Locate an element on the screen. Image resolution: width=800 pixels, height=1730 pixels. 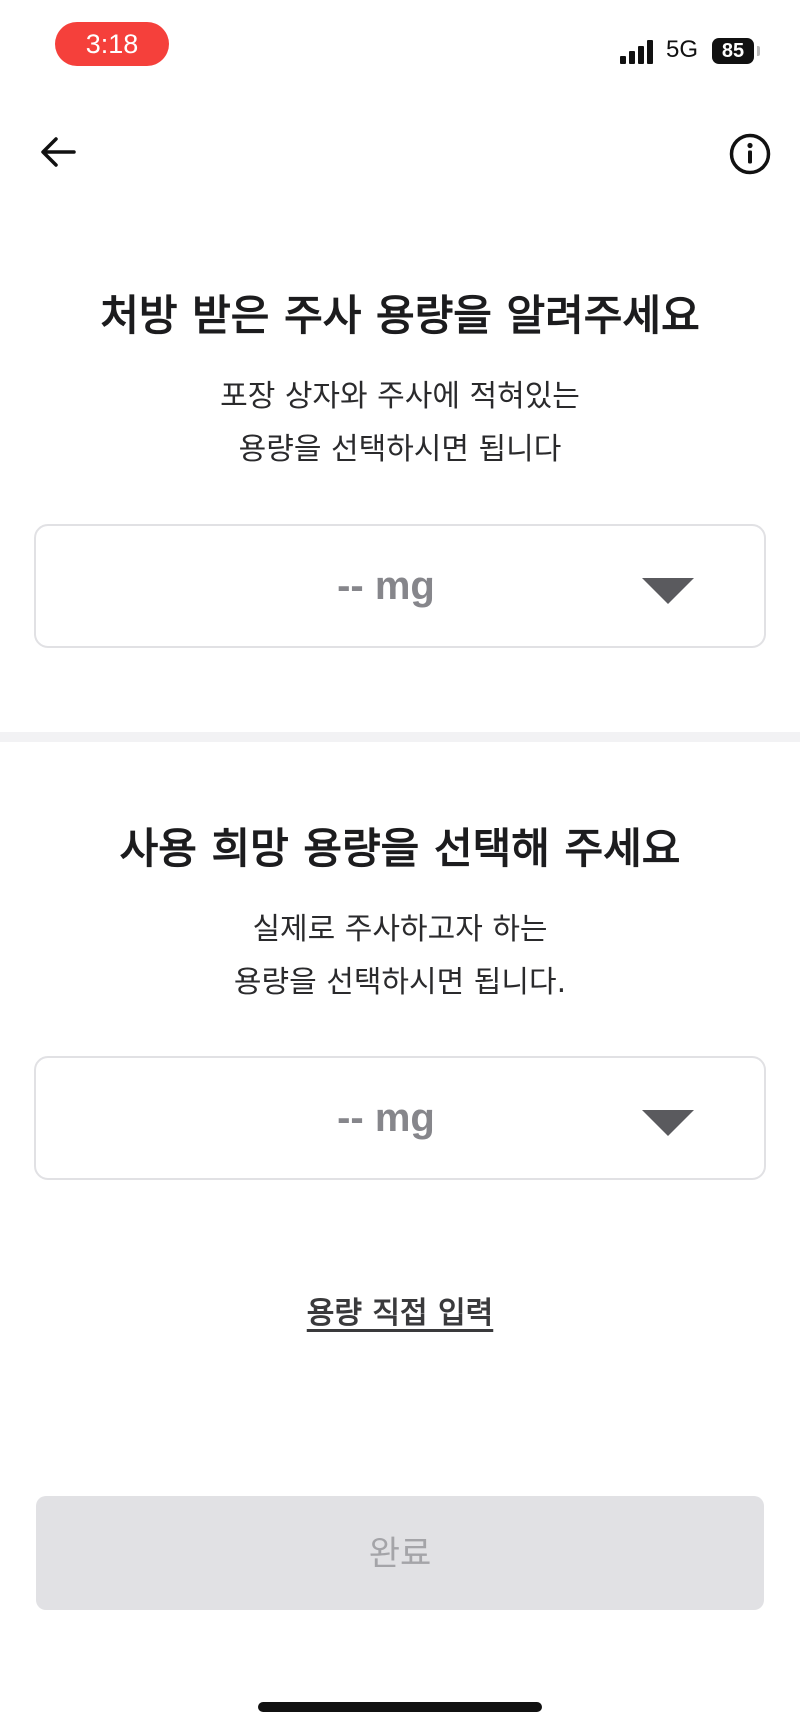
manual-dose-input-link: 용량 직접 입력 is located at coordinates (400, 1310).